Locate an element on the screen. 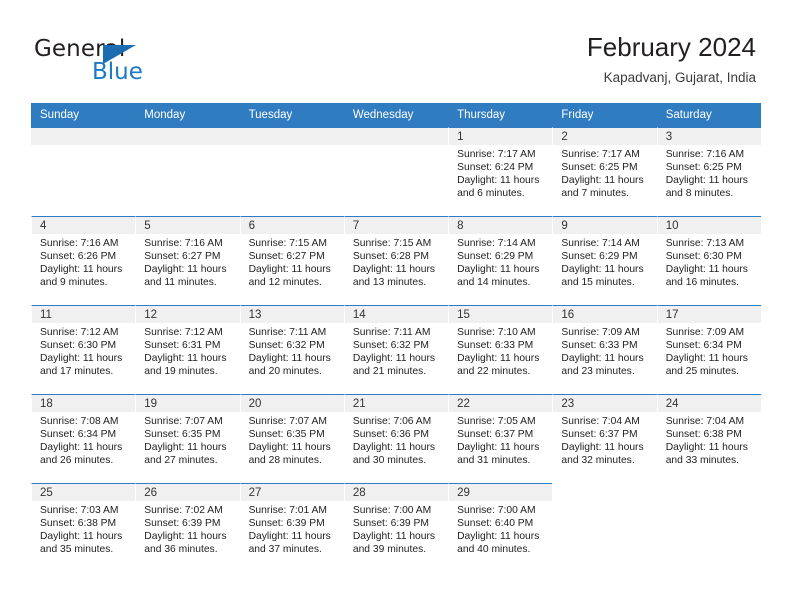 This screenshot has width=792, height=612. daylight-text-line2: and 27 minutes. is located at coordinates (181, 461).